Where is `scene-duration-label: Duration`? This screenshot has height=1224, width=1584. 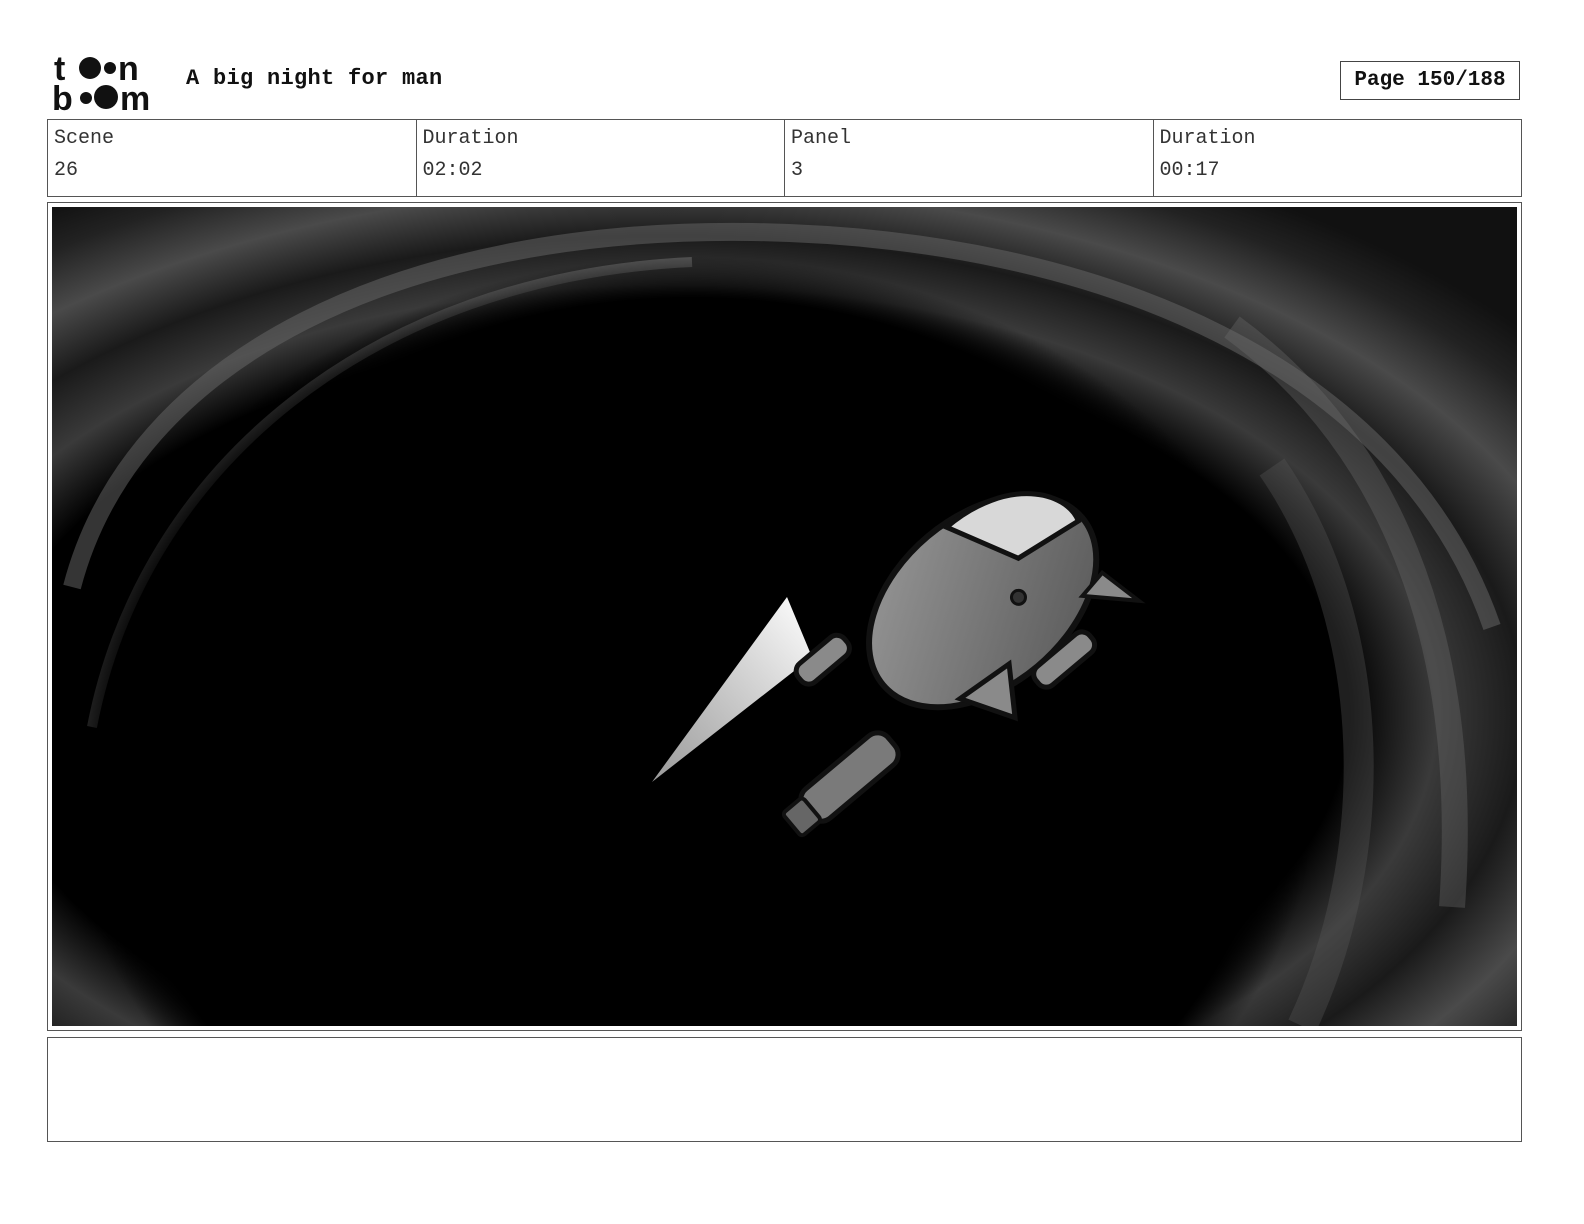
scene-duration-label: Duration is located at coordinates (470, 138).